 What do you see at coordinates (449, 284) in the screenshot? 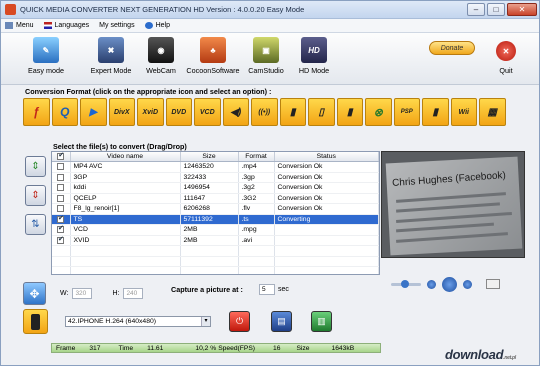
I see `play-button` at bounding box center [449, 284].